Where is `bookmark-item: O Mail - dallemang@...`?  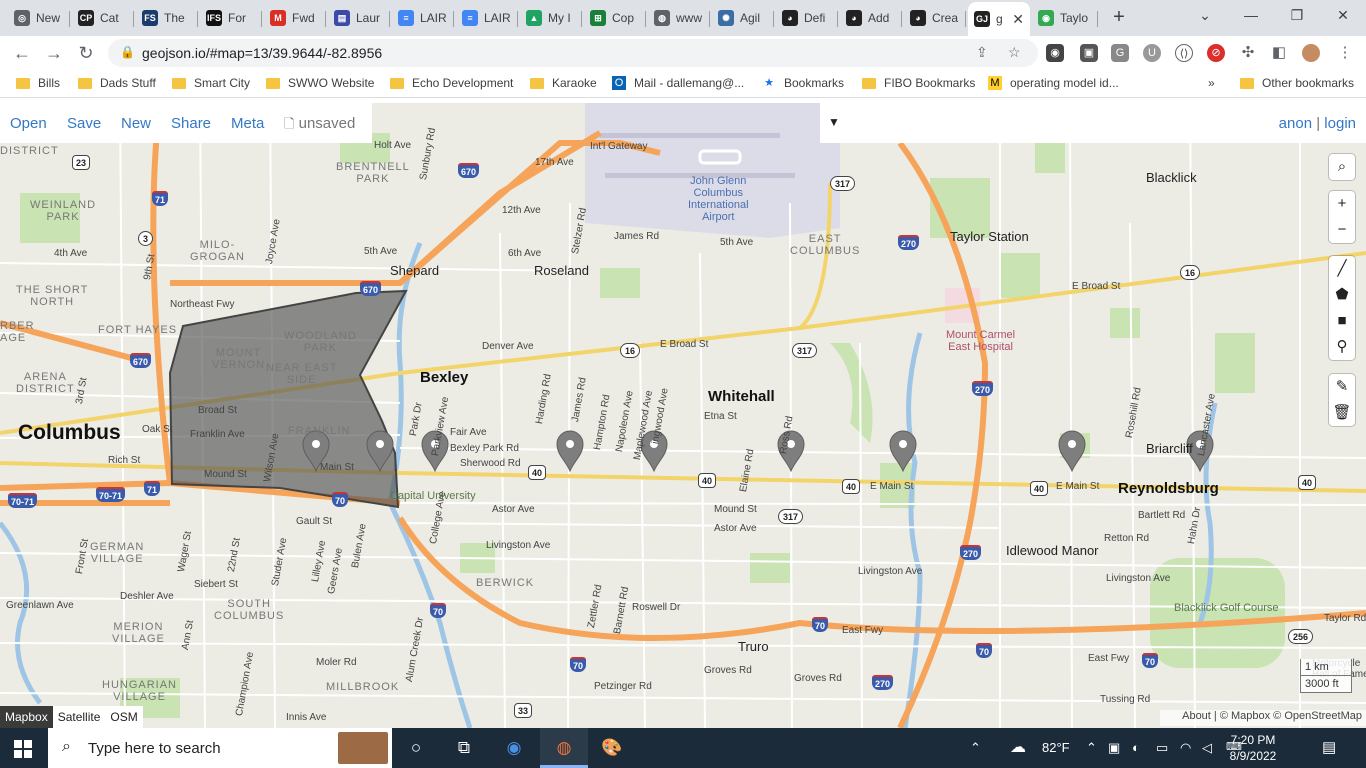
bookmark-item: O Mail - dallemang@... is located at coordinates (678, 83).